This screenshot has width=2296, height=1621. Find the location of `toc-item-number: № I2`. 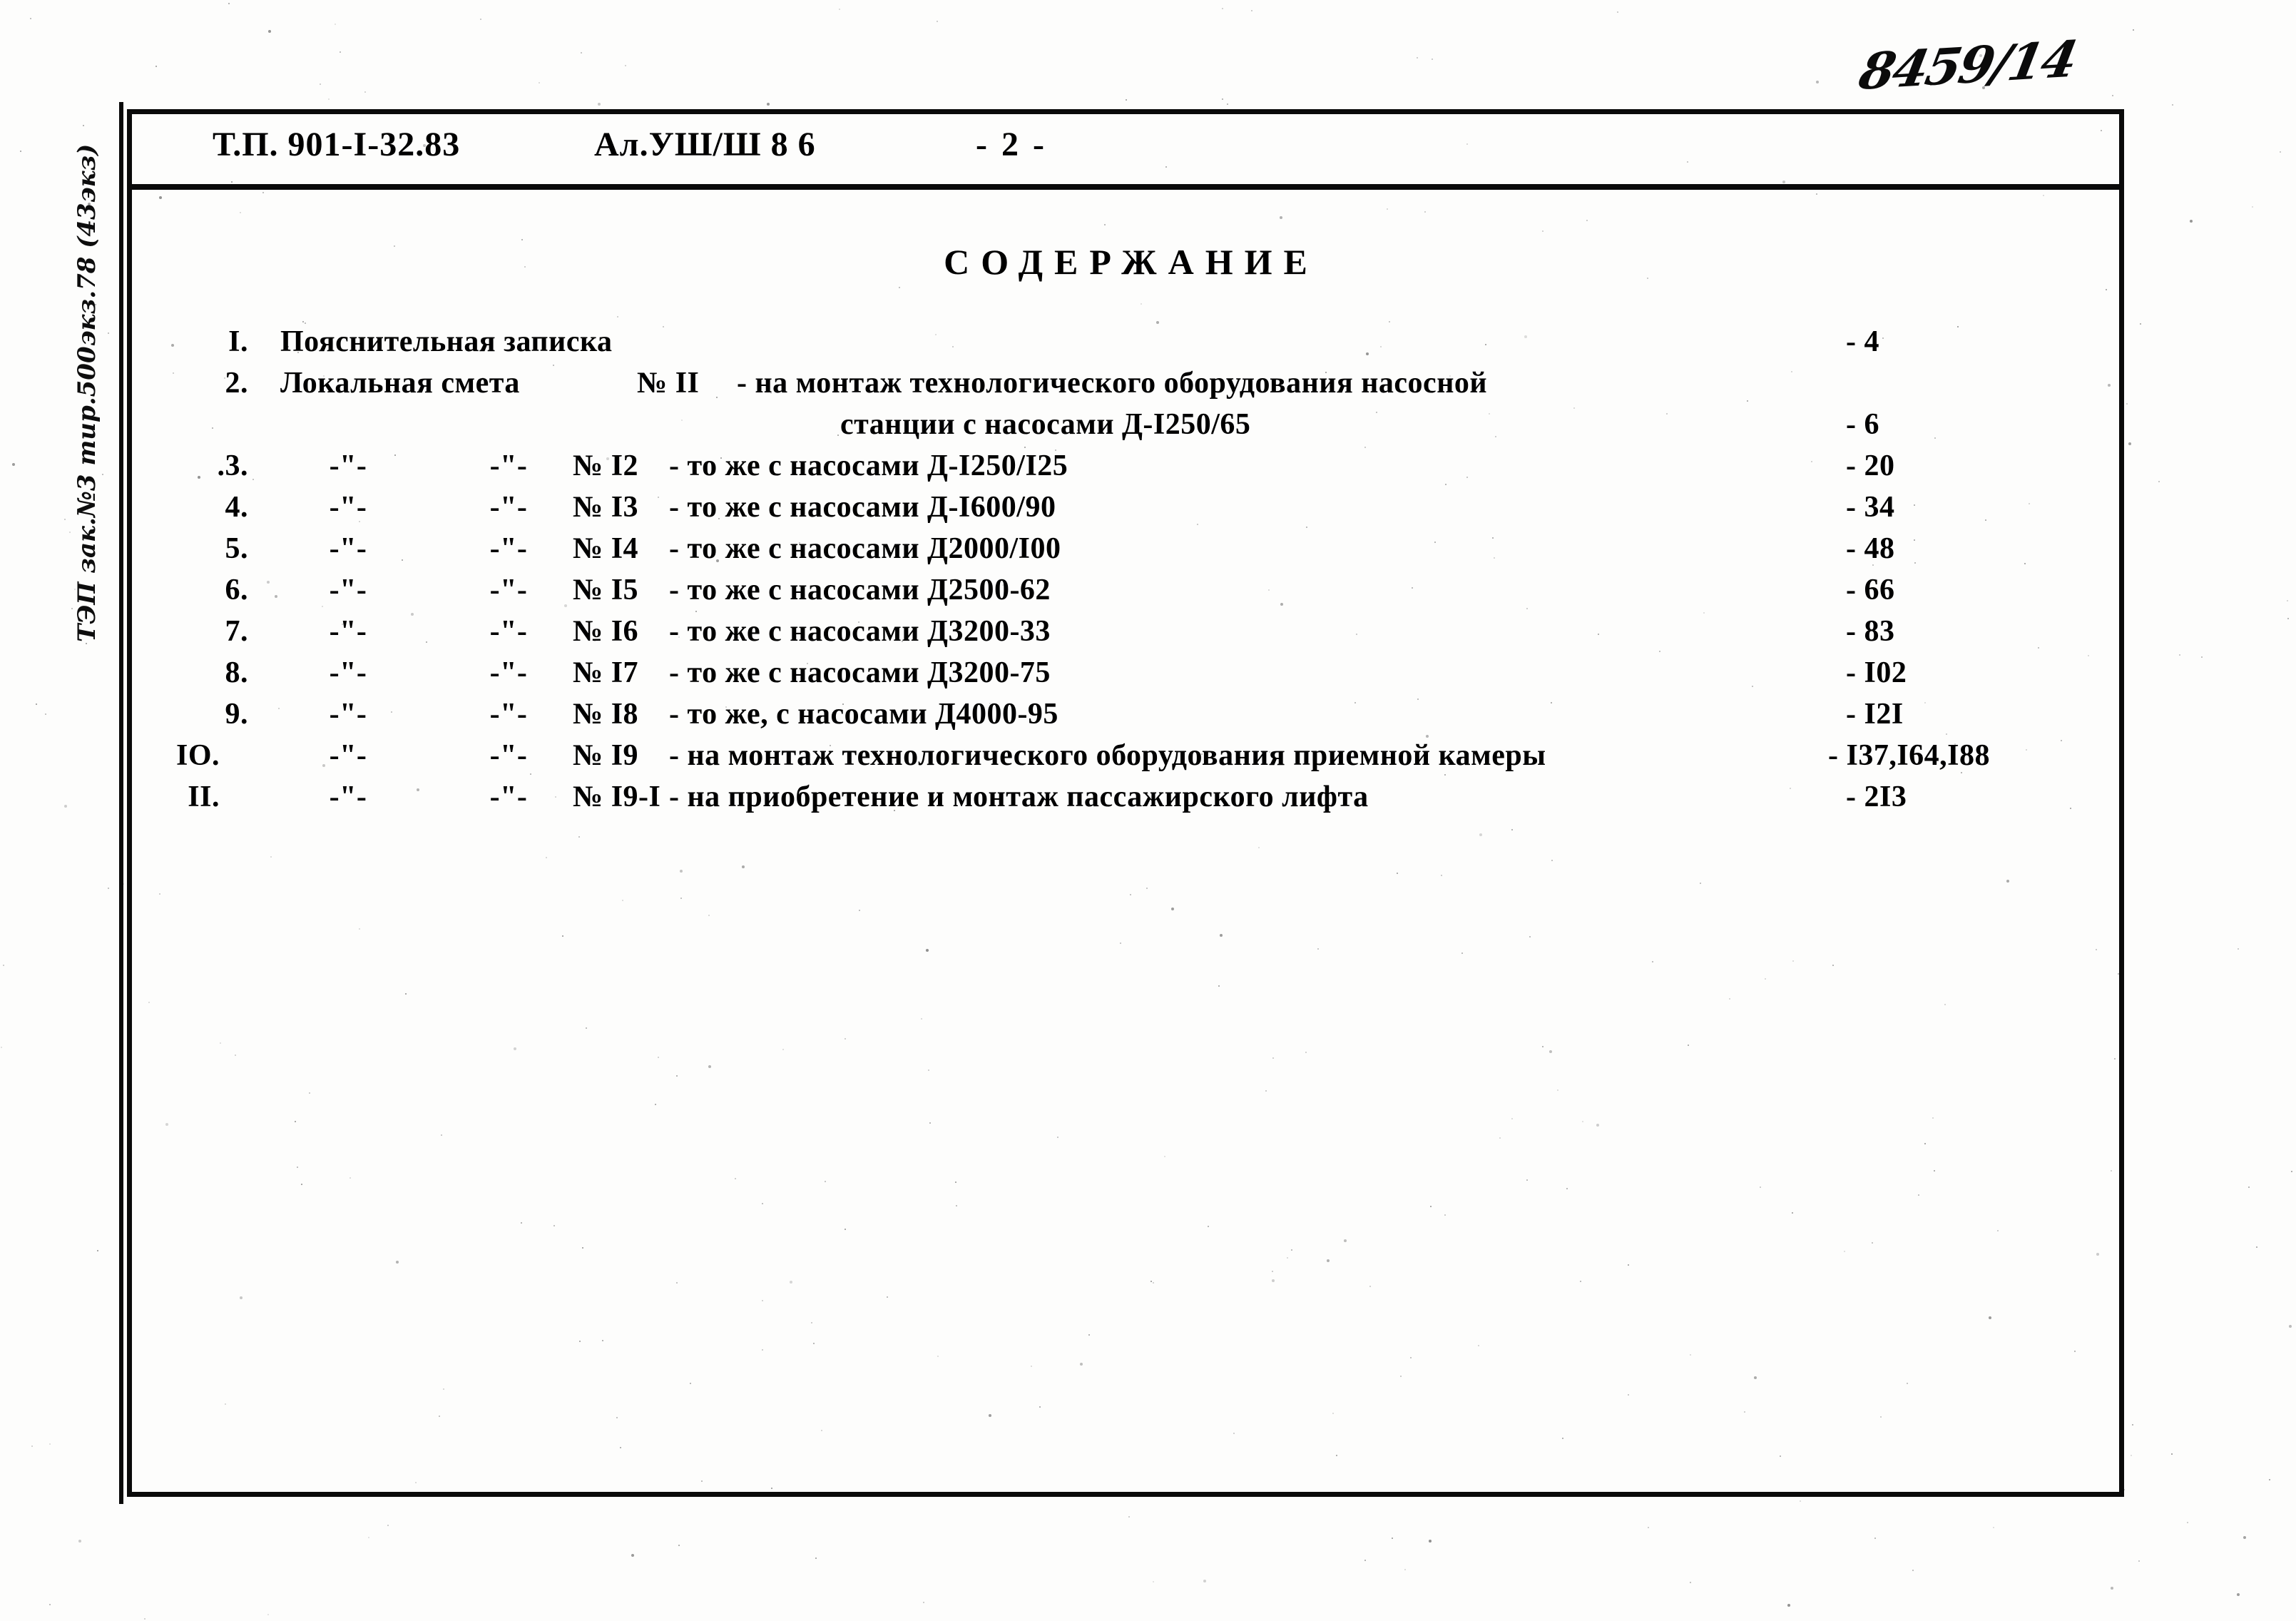

toc-item-number: № I2 is located at coordinates (606, 465).